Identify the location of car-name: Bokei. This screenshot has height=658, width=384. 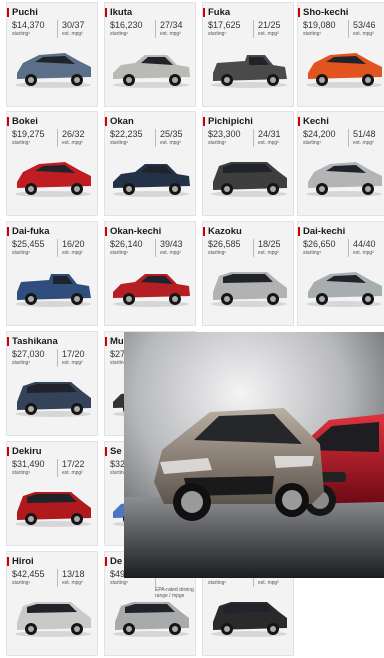
(22, 121).